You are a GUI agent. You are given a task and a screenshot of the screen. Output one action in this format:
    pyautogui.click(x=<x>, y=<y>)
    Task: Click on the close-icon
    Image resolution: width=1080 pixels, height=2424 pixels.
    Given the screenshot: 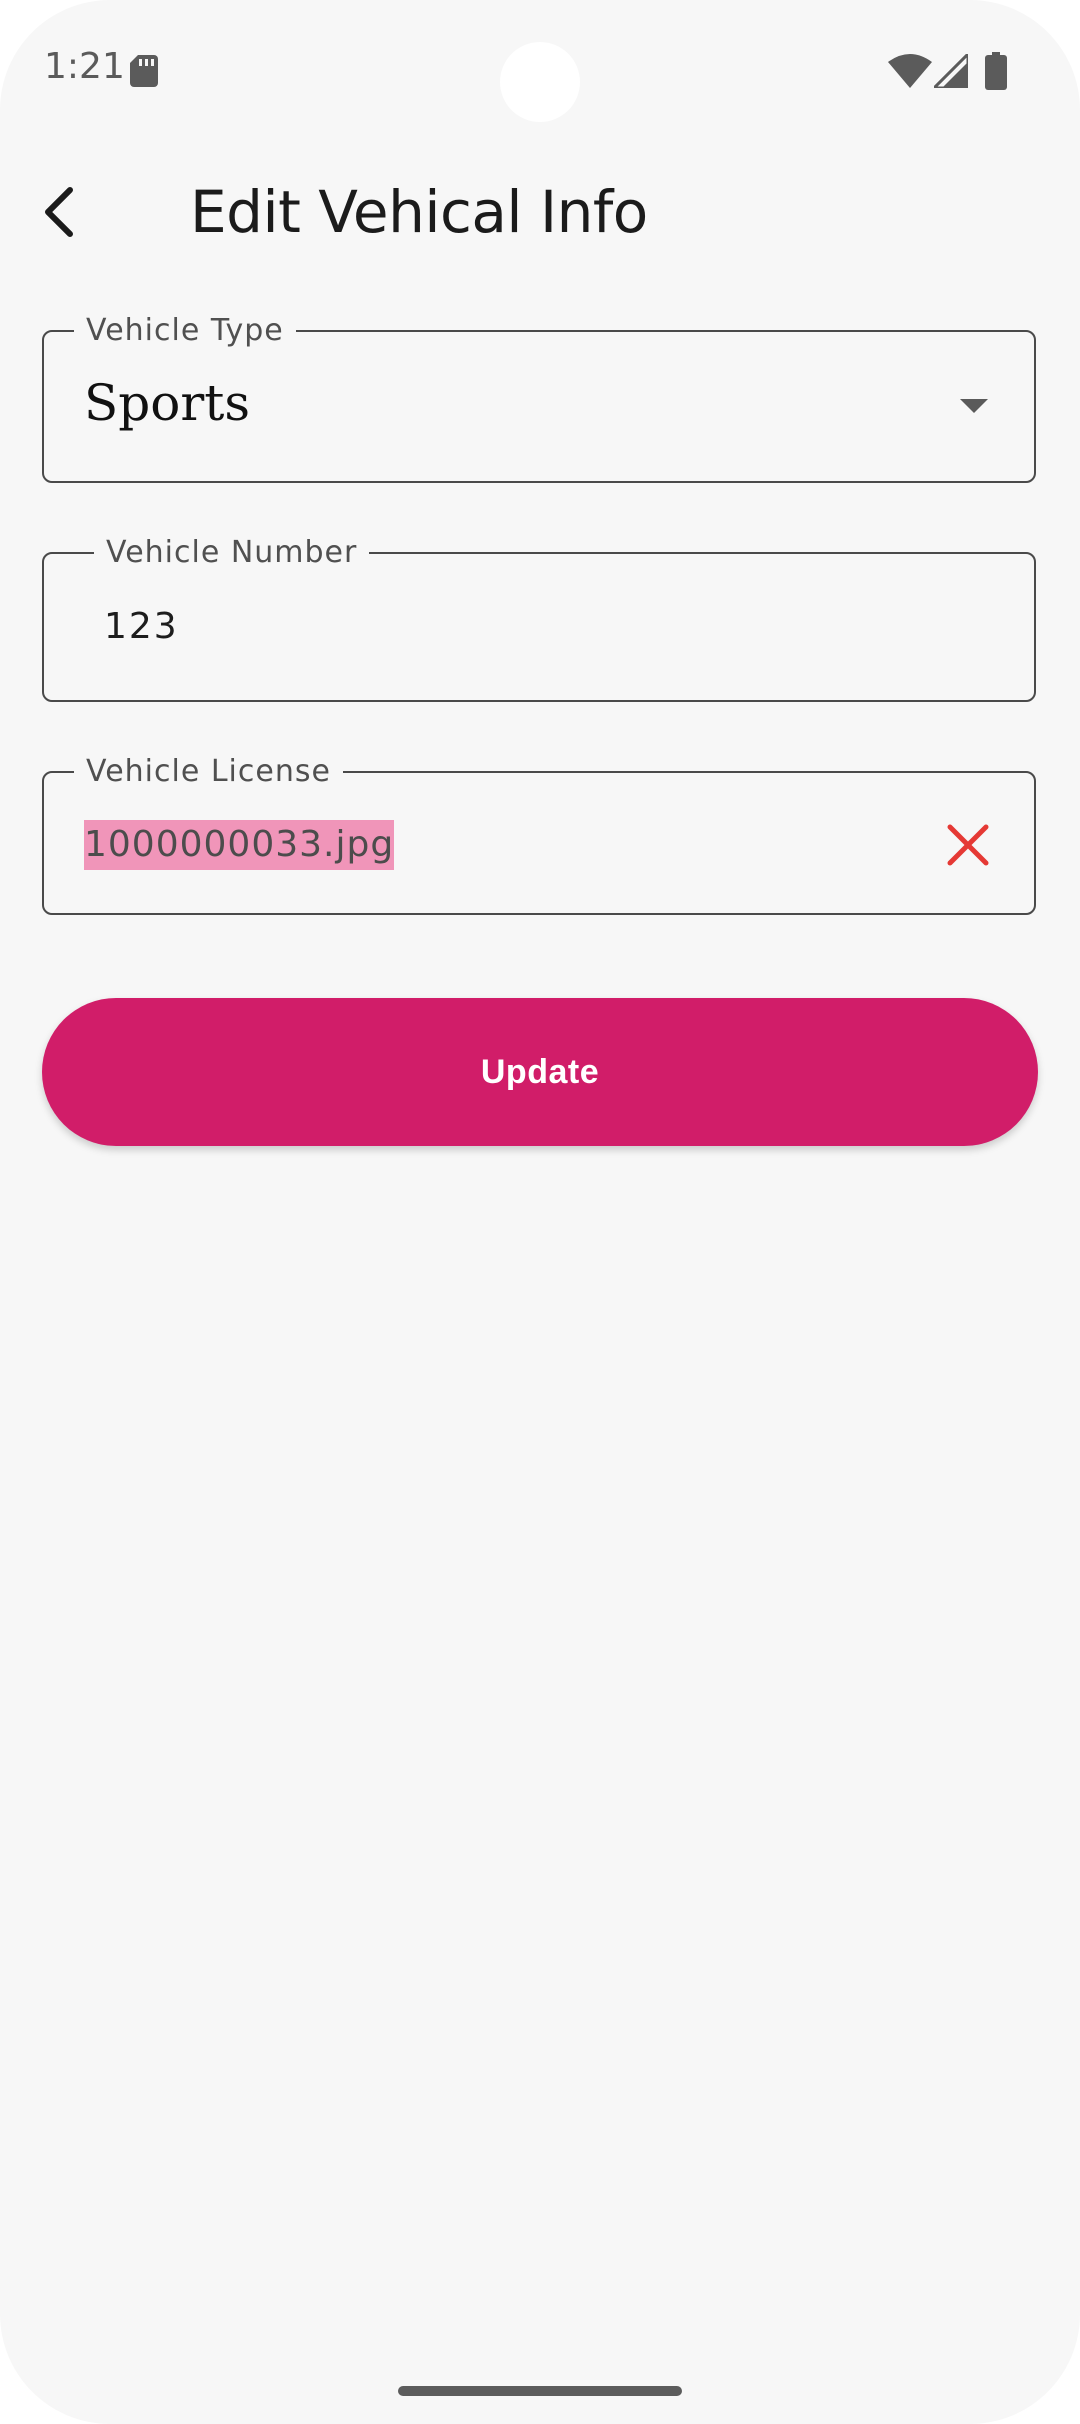 What is the action you would take?
    pyautogui.click(x=968, y=845)
    